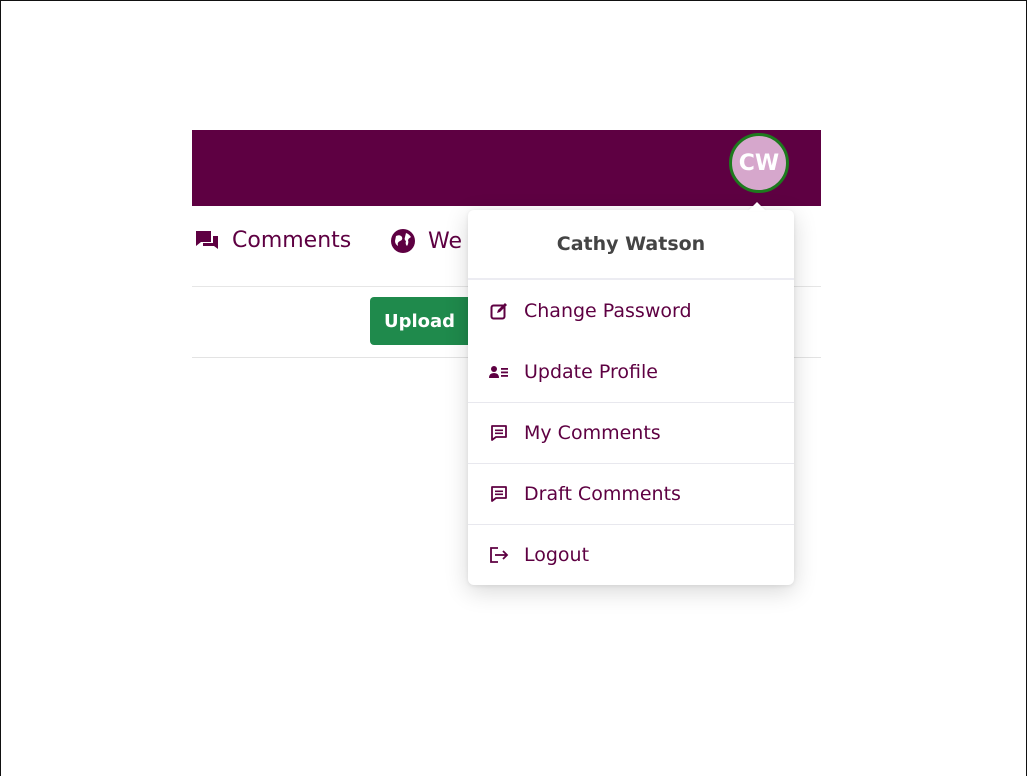 The image size is (1030, 778). I want to click on nav-item-label: We, so click(445, 241).